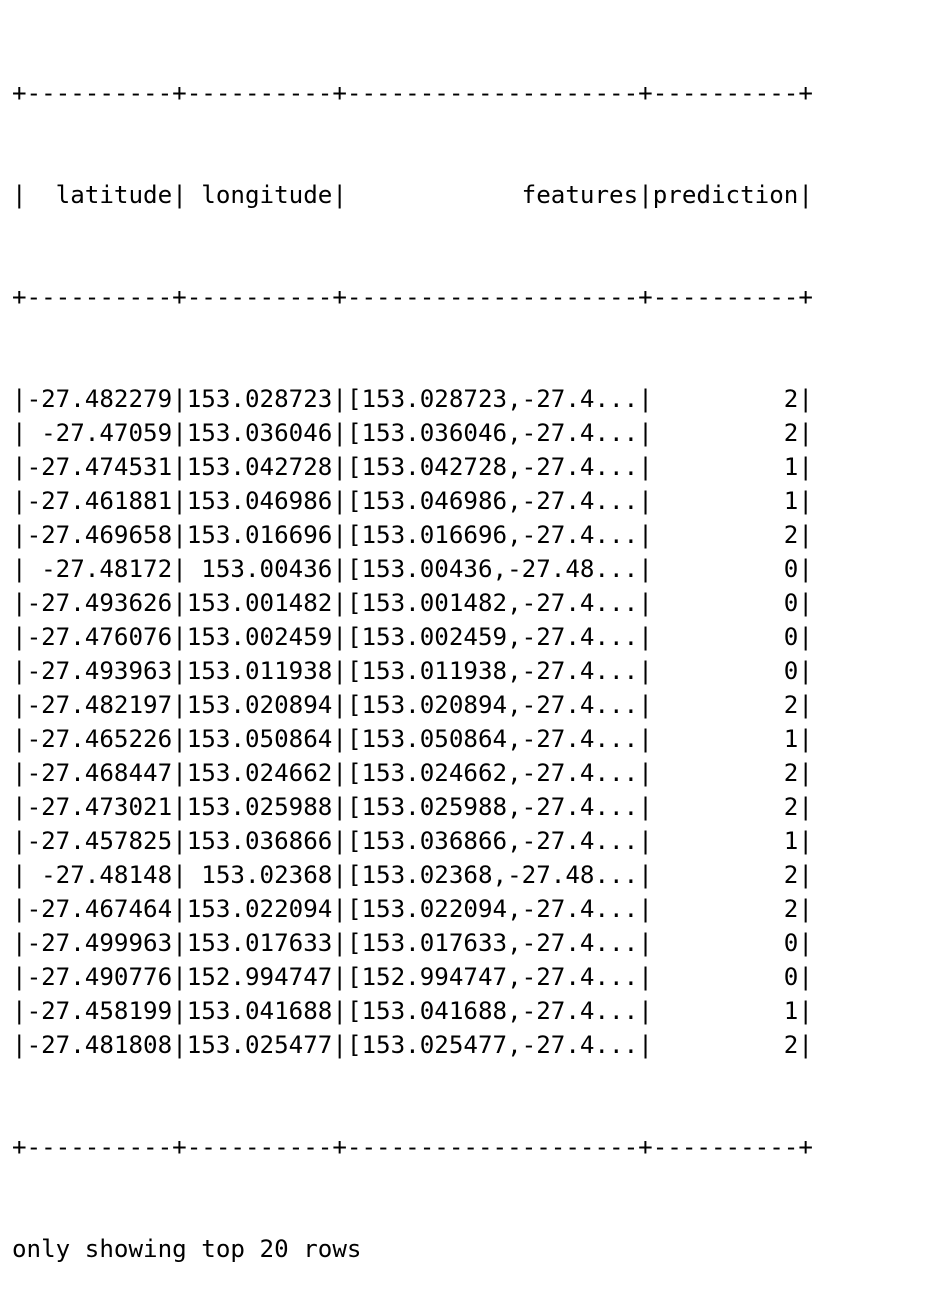  Describe the element at coordinates (259, 841) in the screenshot. I see `cell-longitude: 153.036866` at that location.